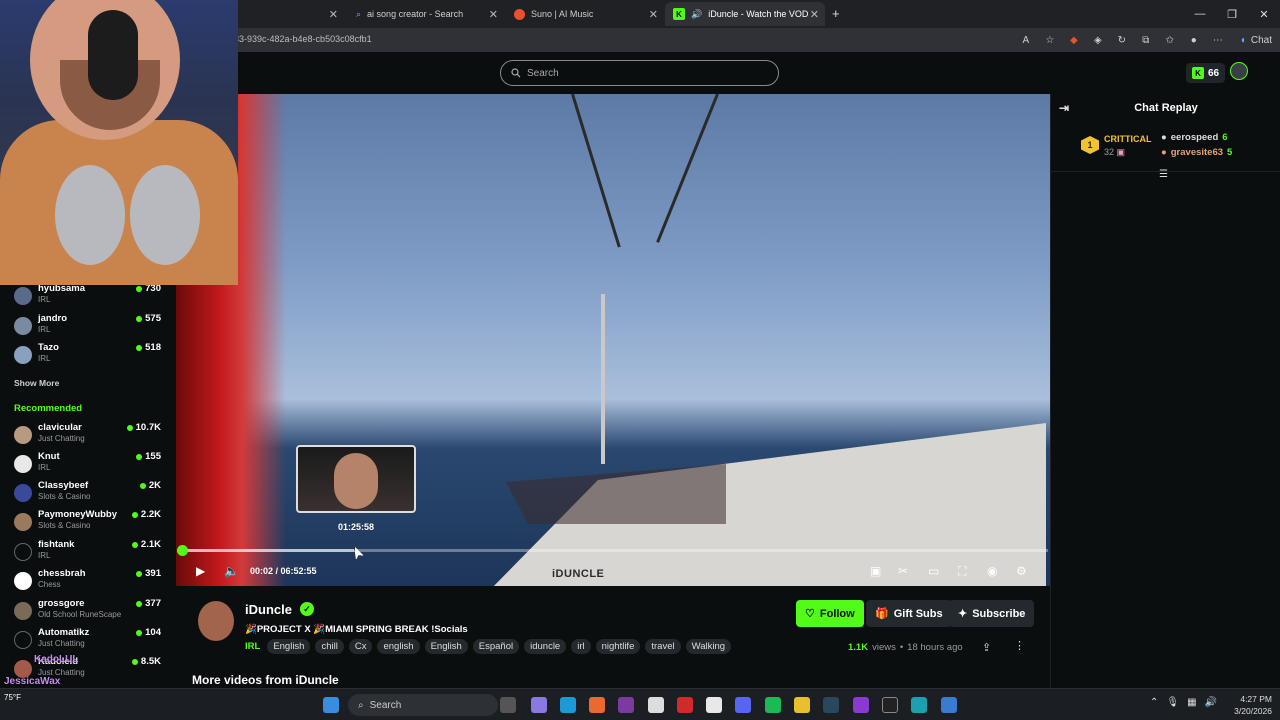 The width and height of the screenshot is (1280, 720). What do you see at coordinates (216, 621) in the screenshot?
I see `streamer-avatar` at bounding box center [216, 621].